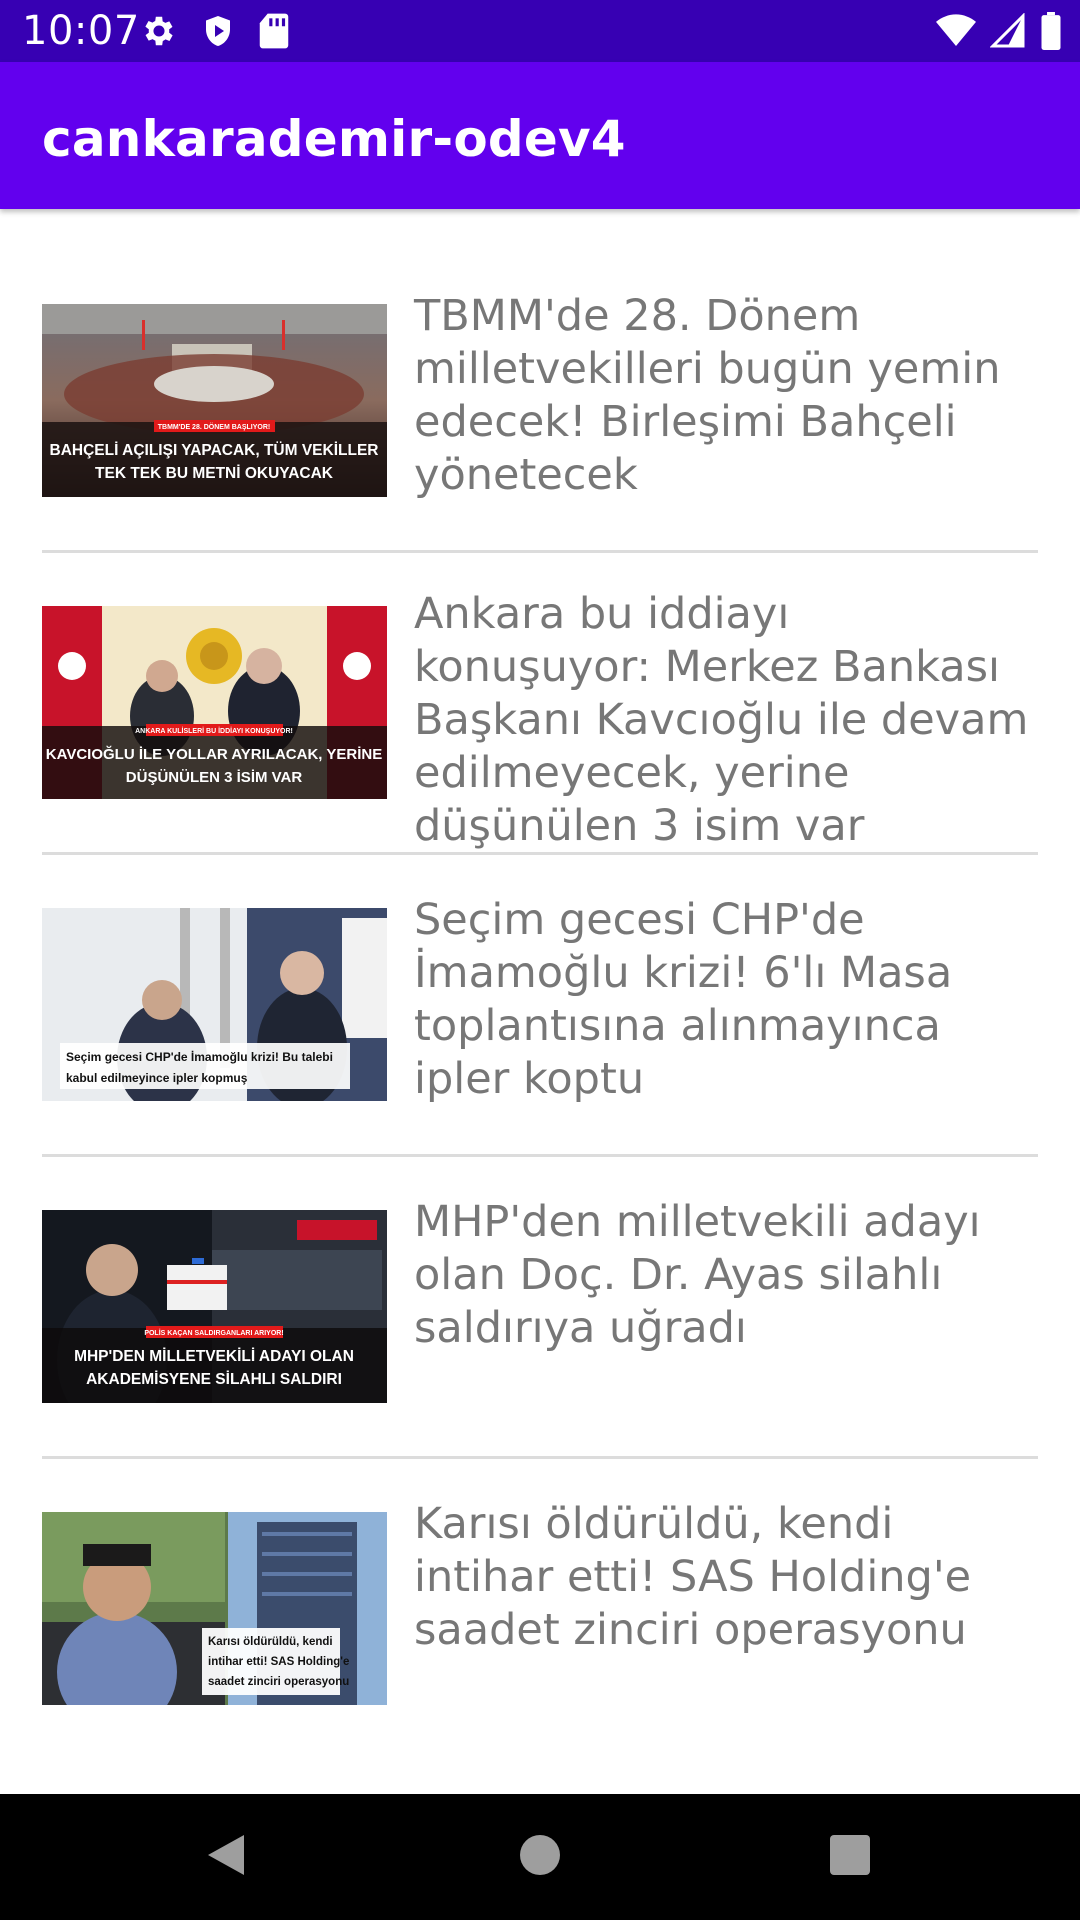 This screenshot has height=1920, width=1080. I want to click on thumb-caption: KAVCIOĞLU İLE YOLLAR AYRILACAK, YERİNE, so click(214, 754).